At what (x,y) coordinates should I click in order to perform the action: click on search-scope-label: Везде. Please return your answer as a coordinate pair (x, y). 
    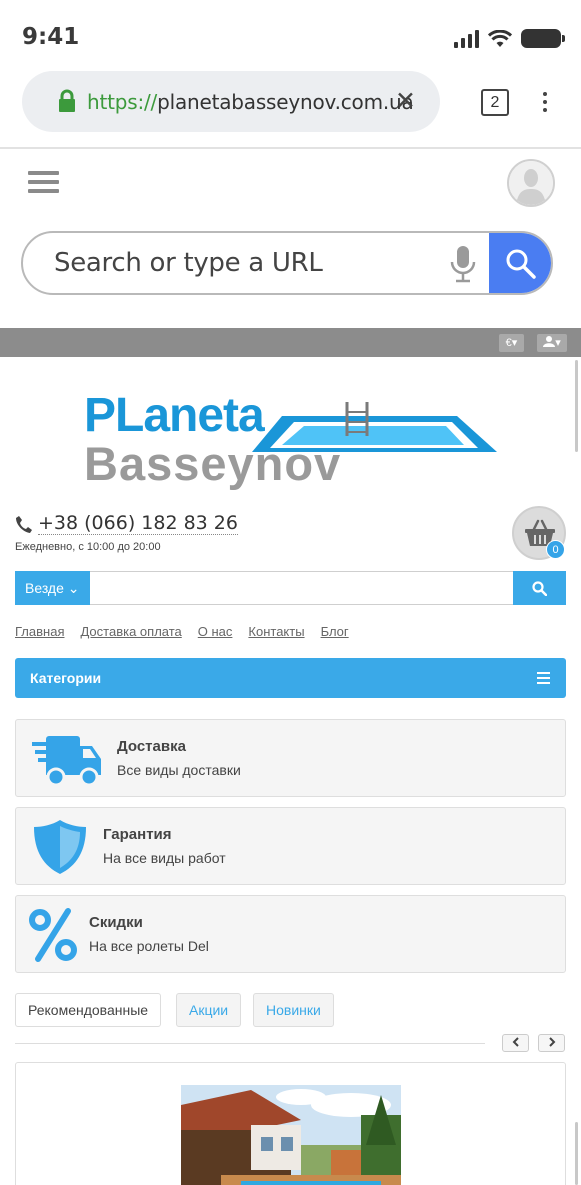
    Looking at the image, I should click on (44, 588).